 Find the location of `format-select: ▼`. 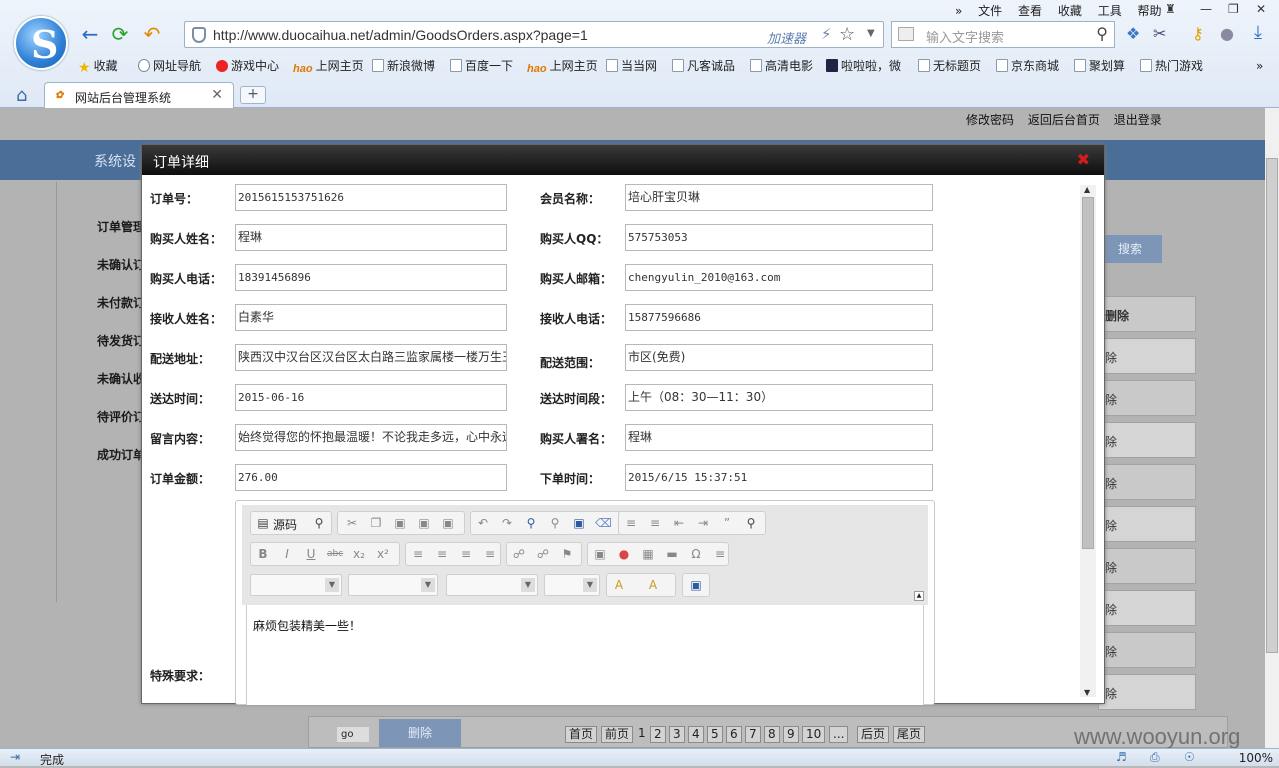

format-select: ▼ is located at coordinates (393, 585).